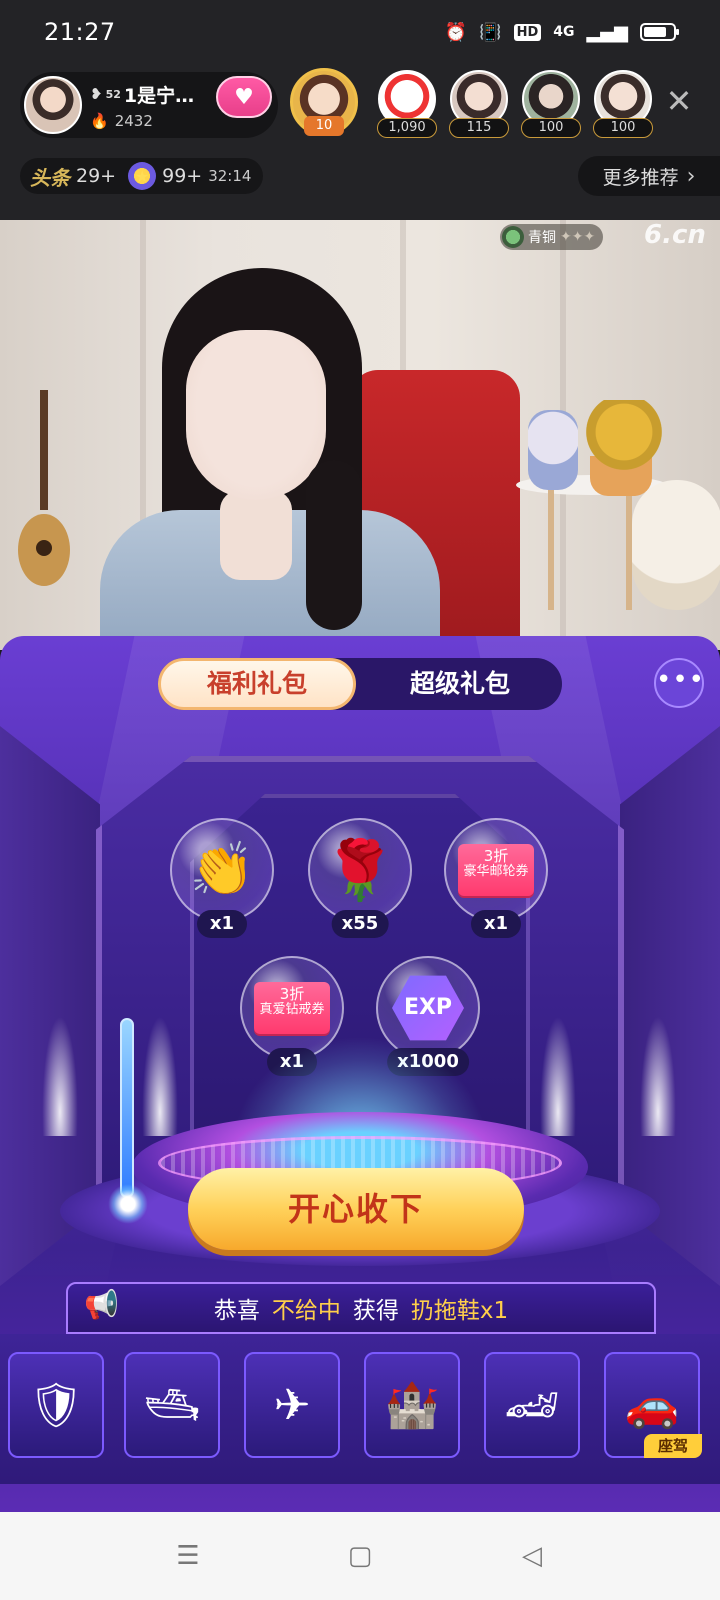  I want to click on showcase-card: 🏰, so click(412, 1405).